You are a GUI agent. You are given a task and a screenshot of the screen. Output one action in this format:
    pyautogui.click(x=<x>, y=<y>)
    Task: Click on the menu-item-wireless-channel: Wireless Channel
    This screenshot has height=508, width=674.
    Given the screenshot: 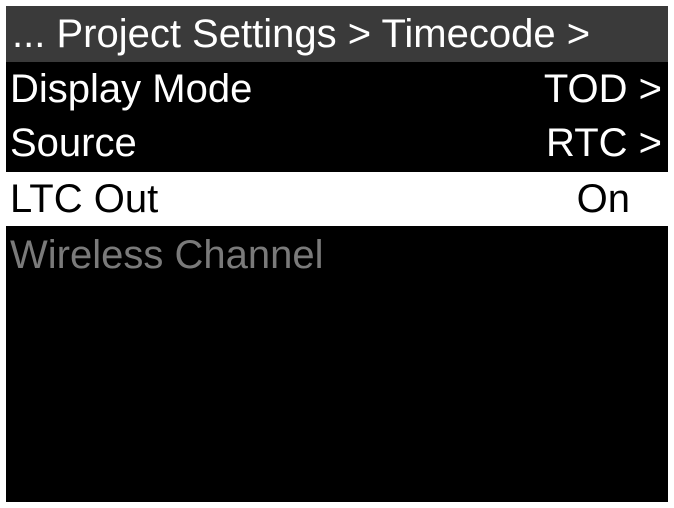 What is the action you would take?
    pyautogui.click(x=337, y=255)
    